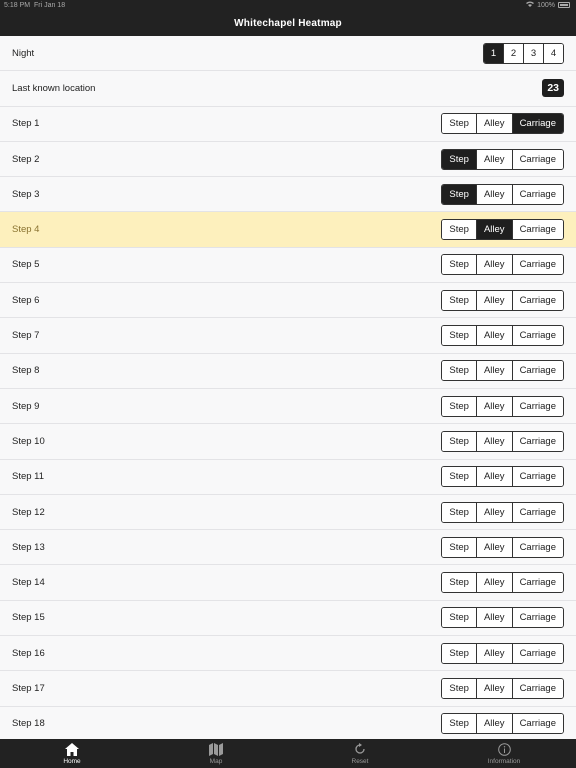  I want to click on night-option-4: 4, so click(553, 53).